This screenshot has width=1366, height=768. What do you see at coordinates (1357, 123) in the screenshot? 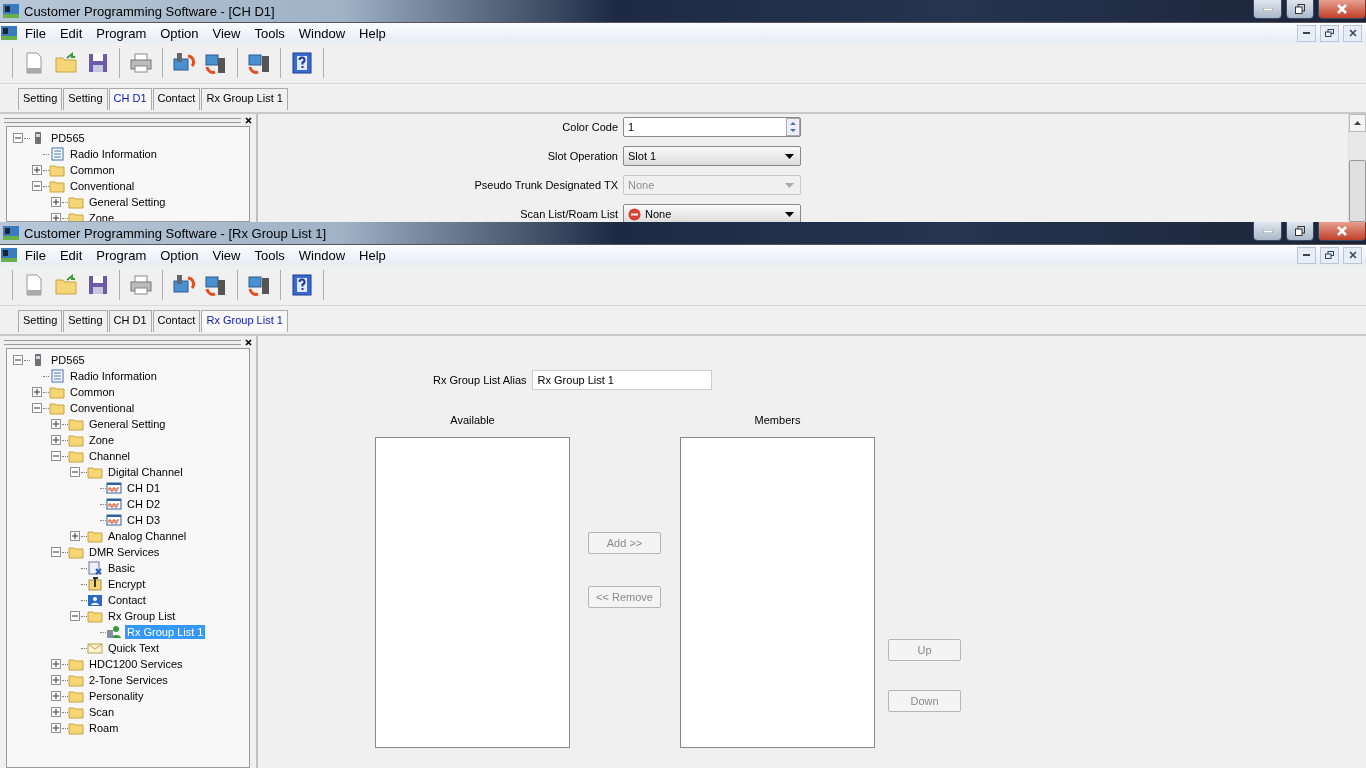
I see `scroll-up-icon` at bounding box center [1357, 123].